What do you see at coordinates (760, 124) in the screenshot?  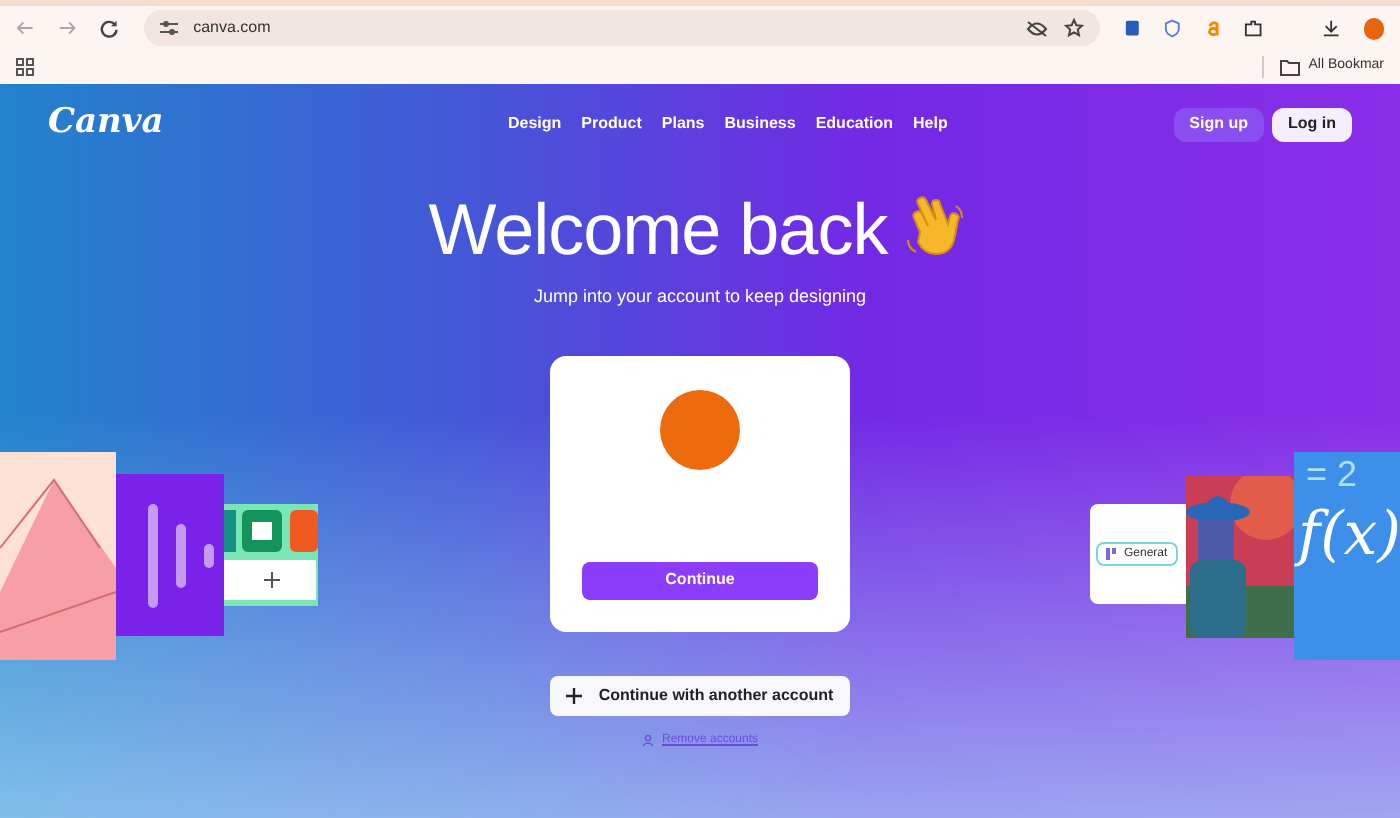 I see `nav-link: Business` at bounding box center [760, 124].